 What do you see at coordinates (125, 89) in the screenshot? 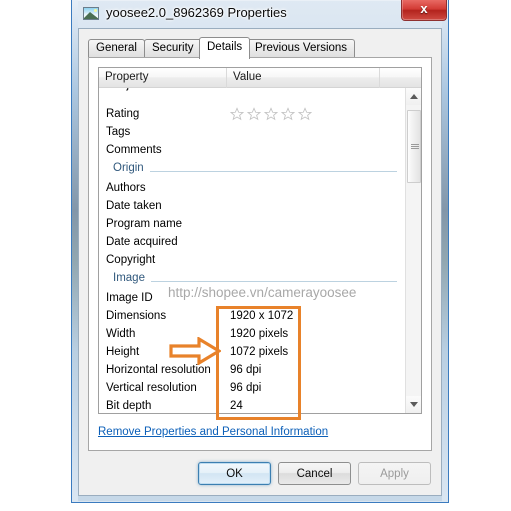
I see `property-name: Subject` at bounding box center [125, 89].